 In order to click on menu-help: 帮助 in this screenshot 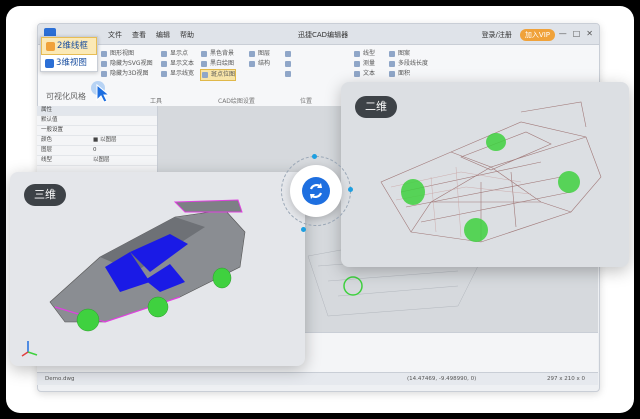, I will do `click(187, 35)`.